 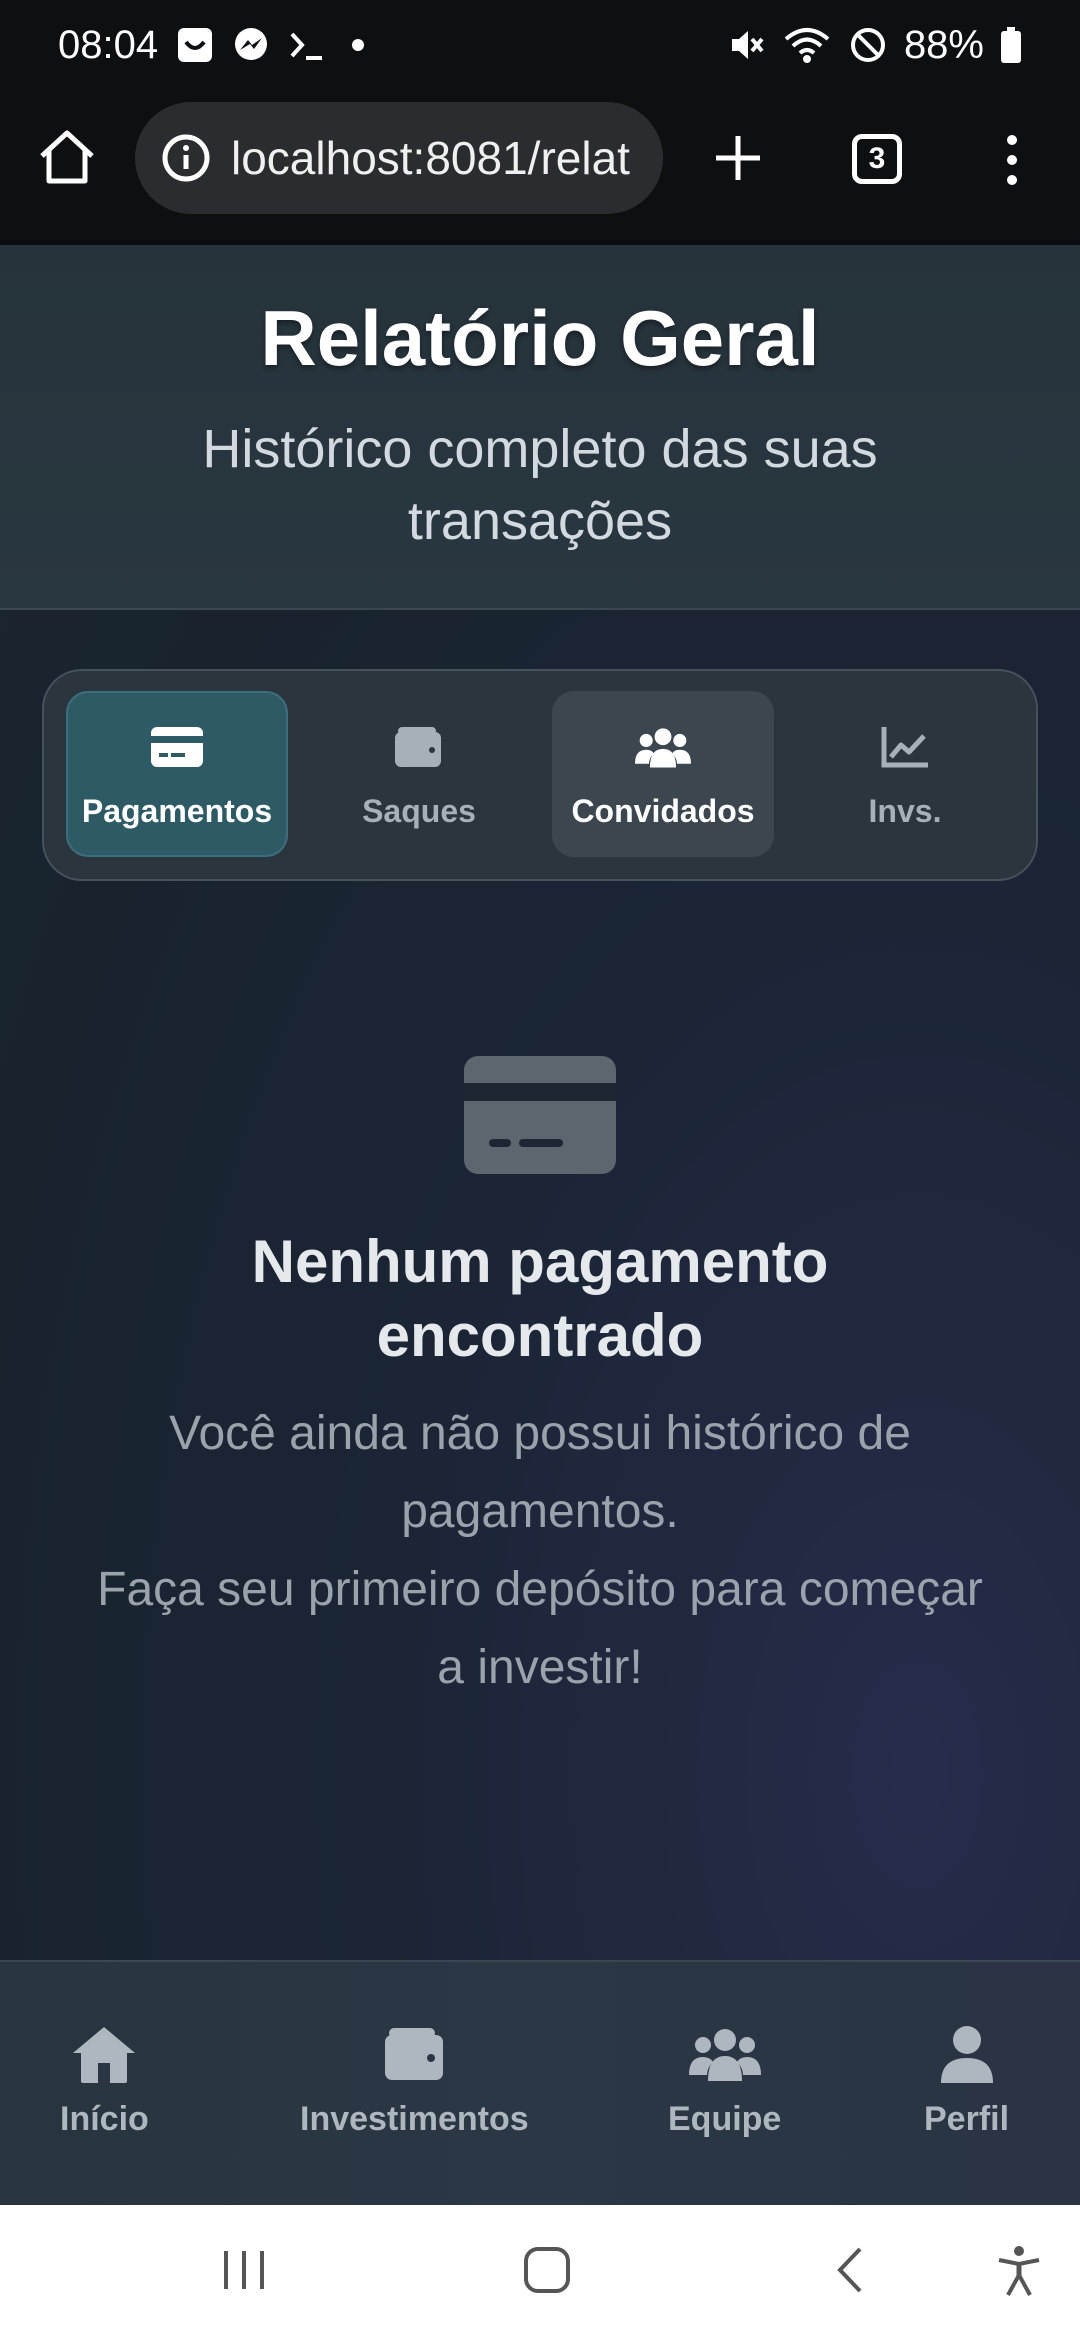 I want to click on address-bar: localhost:8081/relat, so click(x=399, y=158).